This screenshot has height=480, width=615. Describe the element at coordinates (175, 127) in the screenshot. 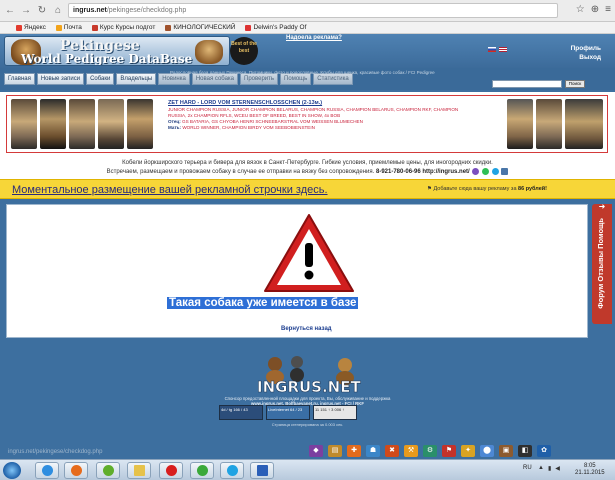

I see `mother-label: Мать:` at that location.